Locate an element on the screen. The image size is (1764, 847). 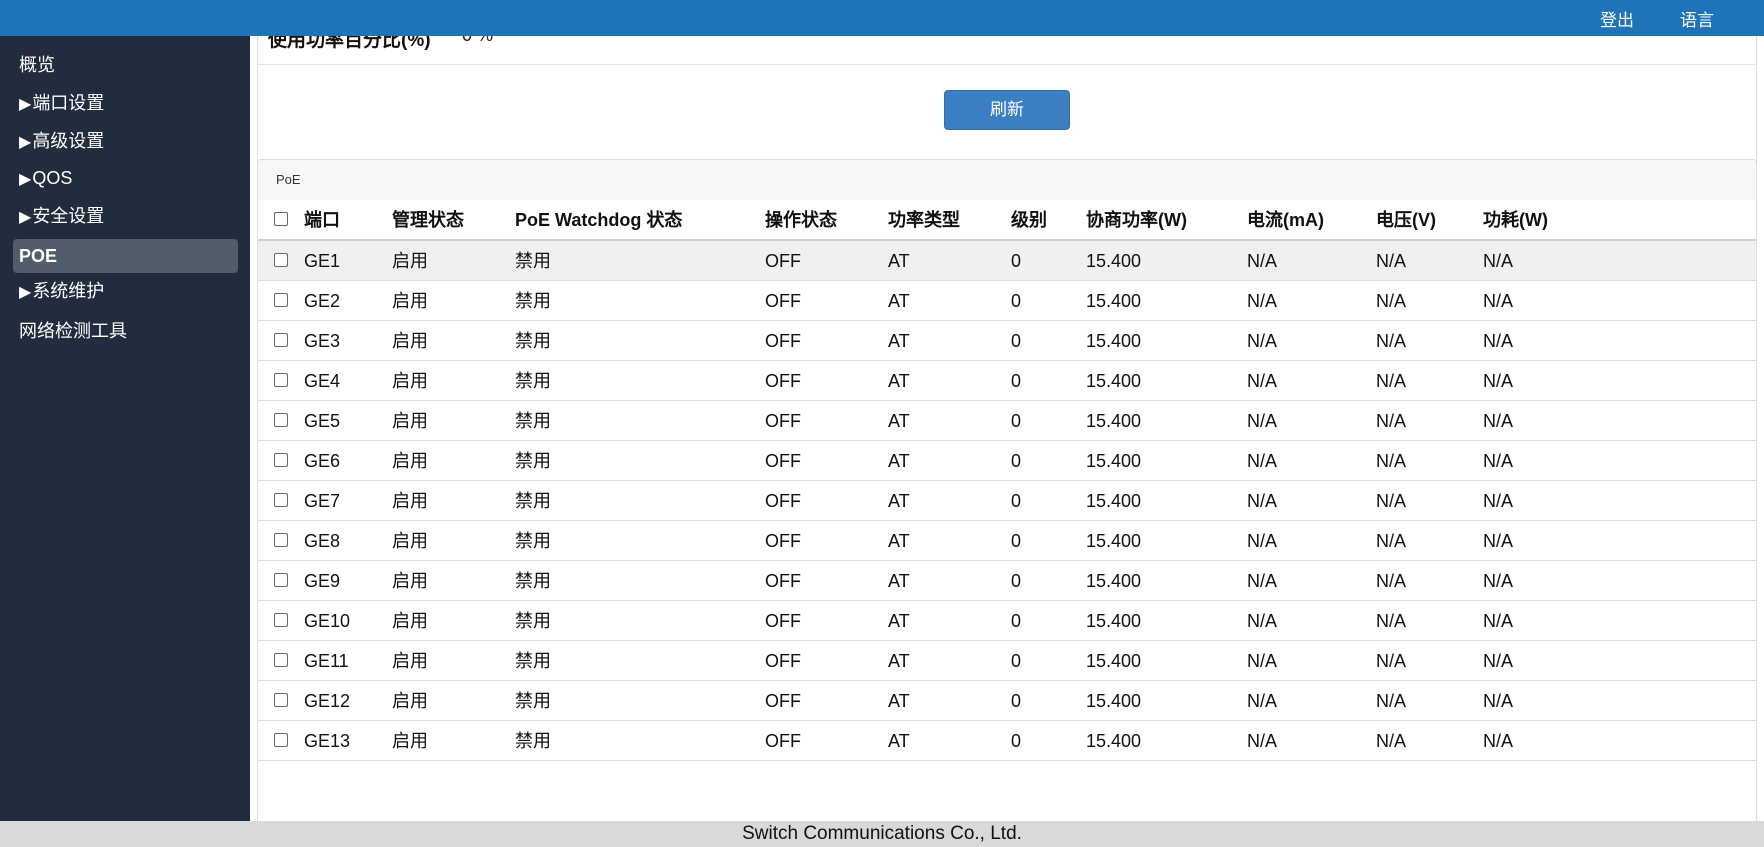
sidebar-item-label: 端口设置 is located at coordinates (68, 103).